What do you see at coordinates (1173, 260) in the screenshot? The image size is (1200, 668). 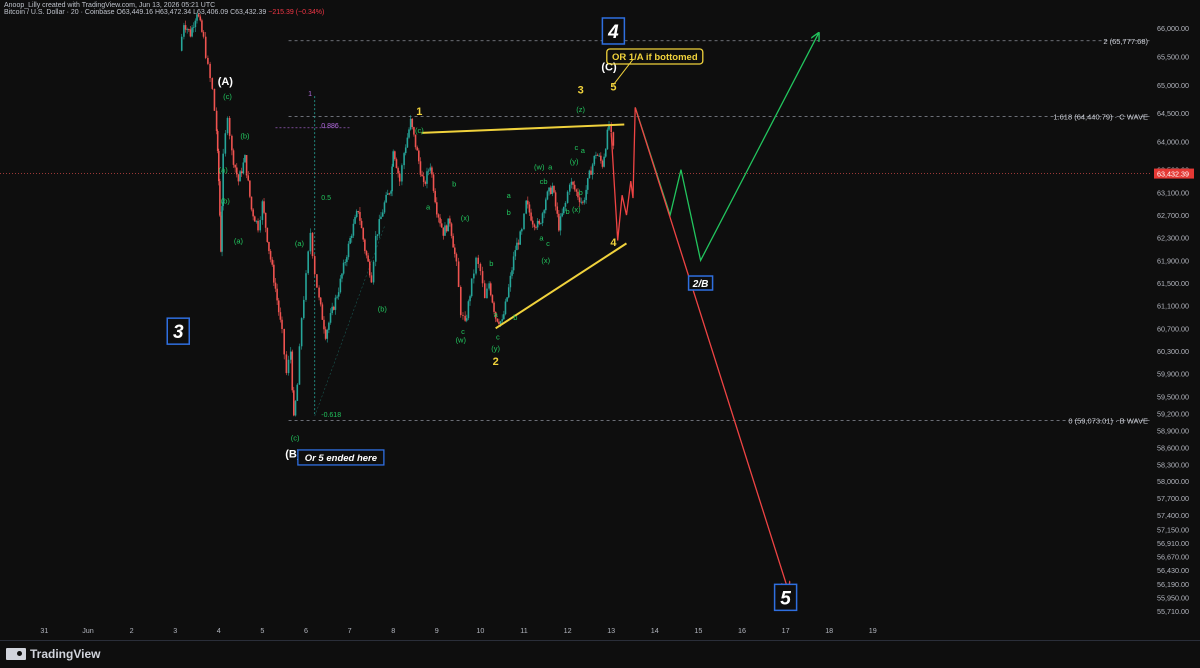 I see `y-tick-label: 61,900.00` at bounding box center [1173, 260].